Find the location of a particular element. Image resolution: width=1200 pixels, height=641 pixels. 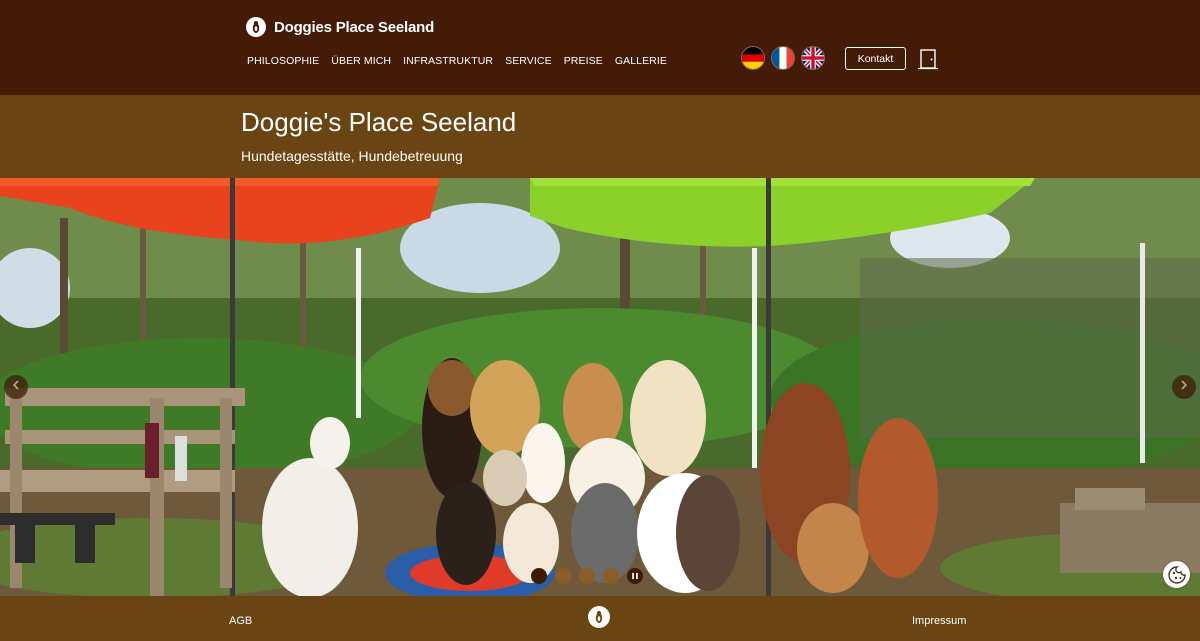

cookie-settings-button is located at coordinates (1176, 574).